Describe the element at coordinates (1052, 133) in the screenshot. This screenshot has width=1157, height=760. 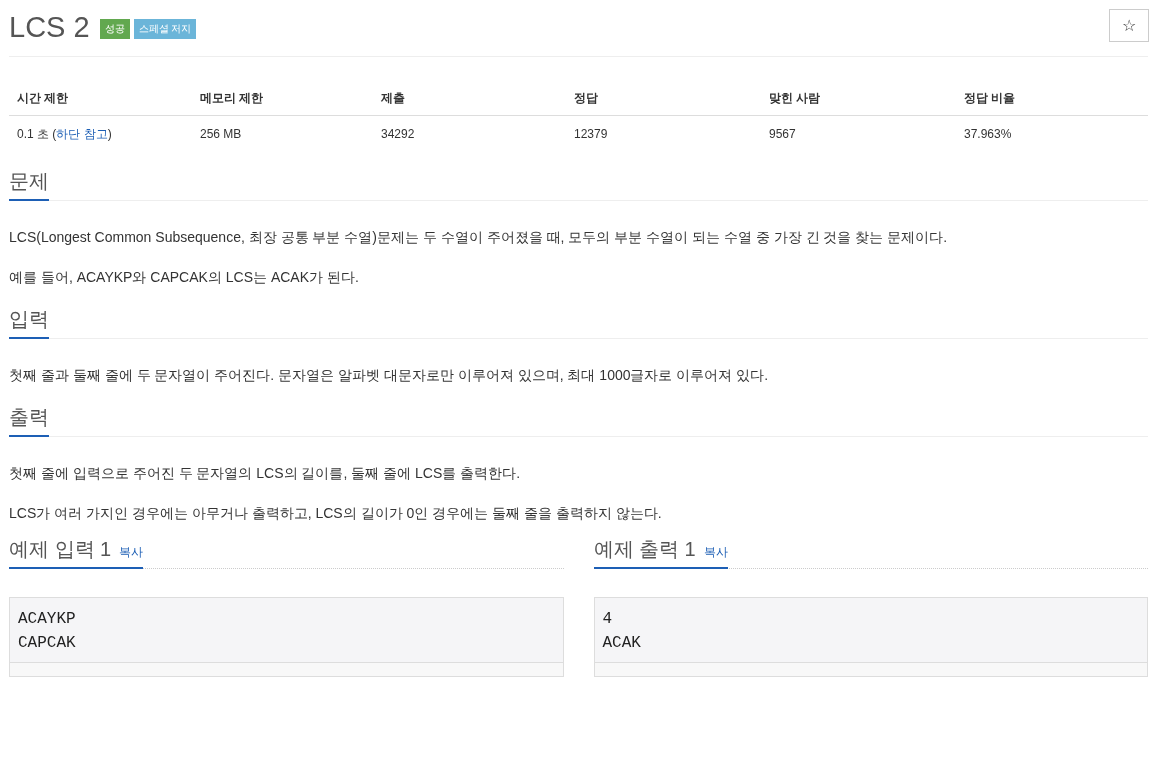
I see `table-cell: 37.963%` at that location.